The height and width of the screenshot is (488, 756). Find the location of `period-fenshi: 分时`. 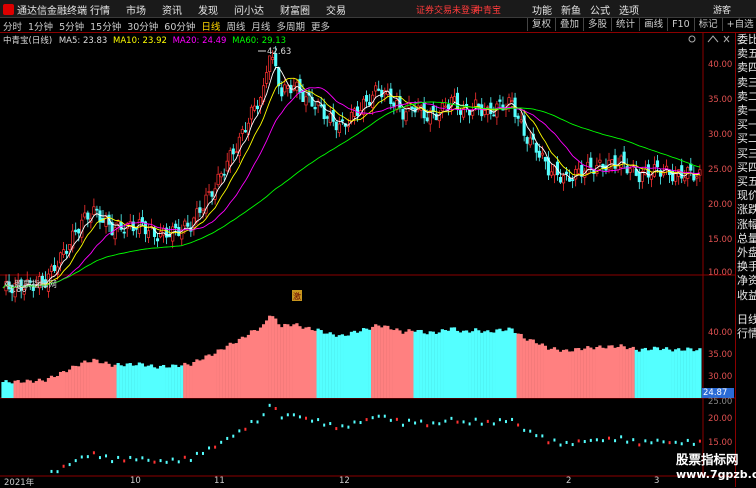

period-fenshi: 分时 is located at coordinates (12, 26).